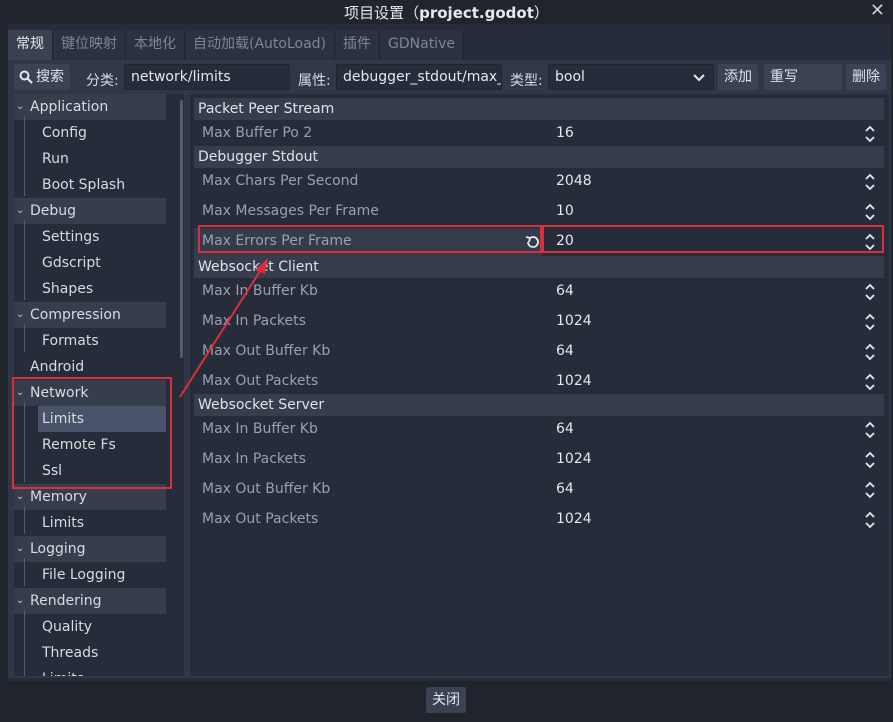  What do you see at coordinates (75, 315) in the screenshot?
I see `tree-label: Compression` at bounding box center [75, 315].